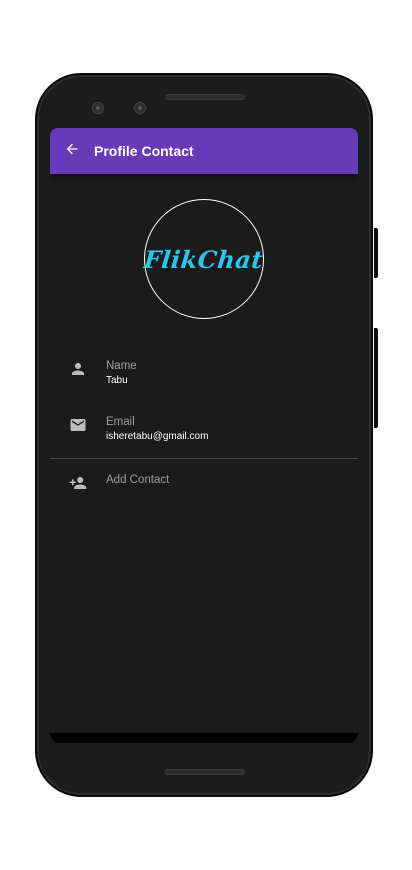 The width and height of the screenshot is (412, 870). What do you see at coordinates (117, 380) in the screenshot?
I see `name-value: Tabu` at bounding box center [117, 380].